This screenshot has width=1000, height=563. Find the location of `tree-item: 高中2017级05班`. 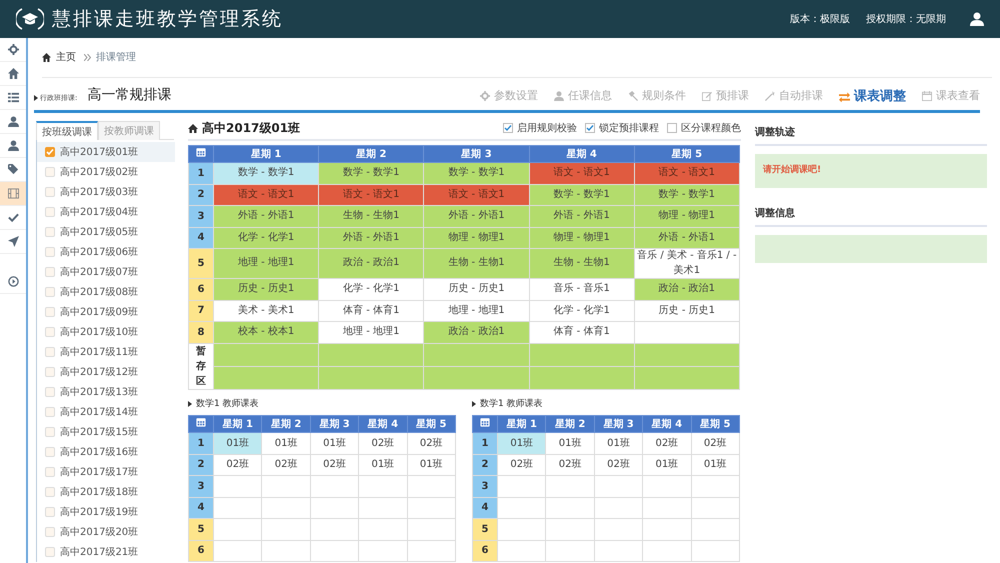

tree-item: 高中2017级05班 is located at coordinates (99, 232).